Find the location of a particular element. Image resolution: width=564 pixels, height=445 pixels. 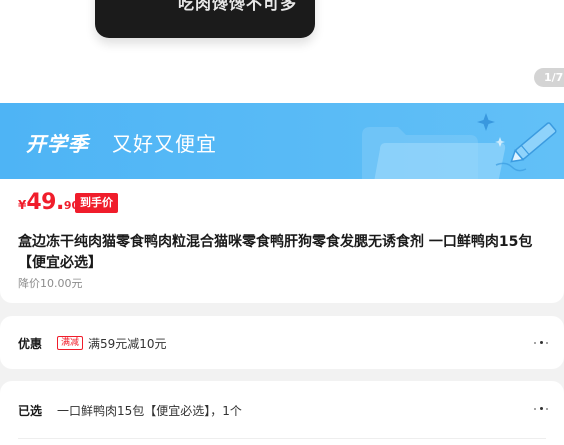

image-counter: 1/7 is located at coordinates (549, 77).